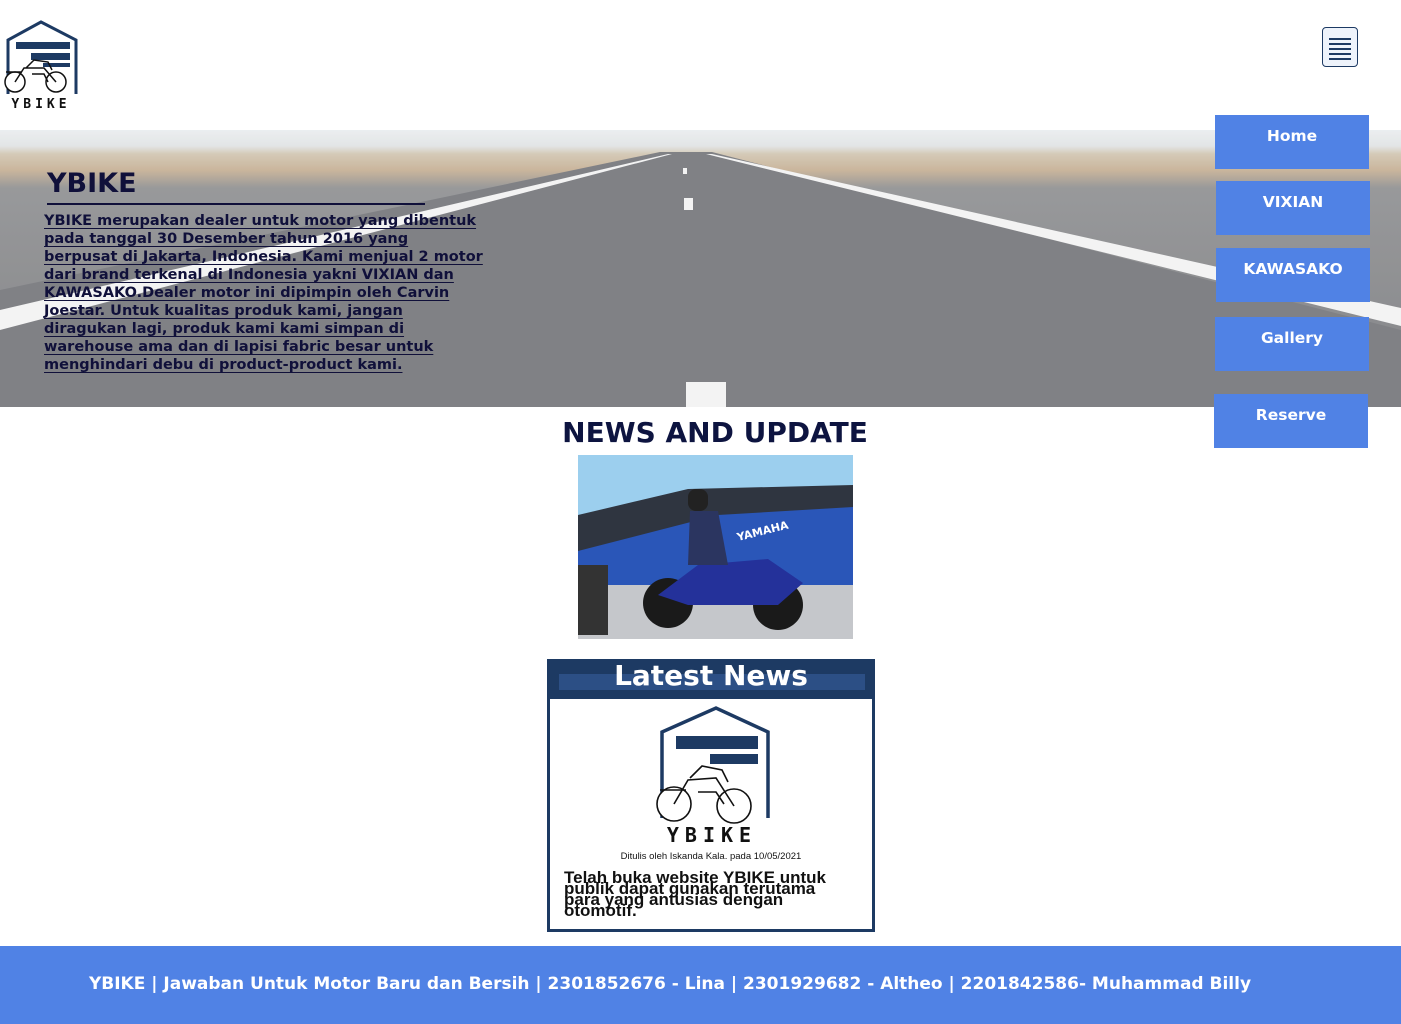 This screenshot has width=1401, height=1024. I want to click on site-logo: YBIKE, so click(41, 64).